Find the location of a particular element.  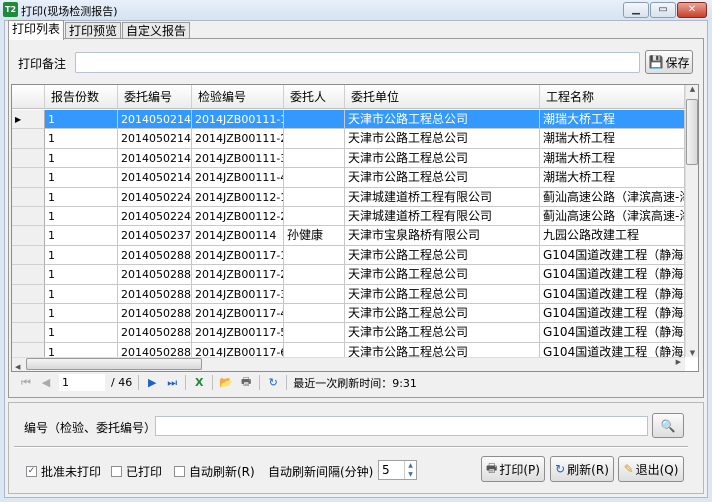

column-header: 工程名称 is located at coordinates (612, 97).